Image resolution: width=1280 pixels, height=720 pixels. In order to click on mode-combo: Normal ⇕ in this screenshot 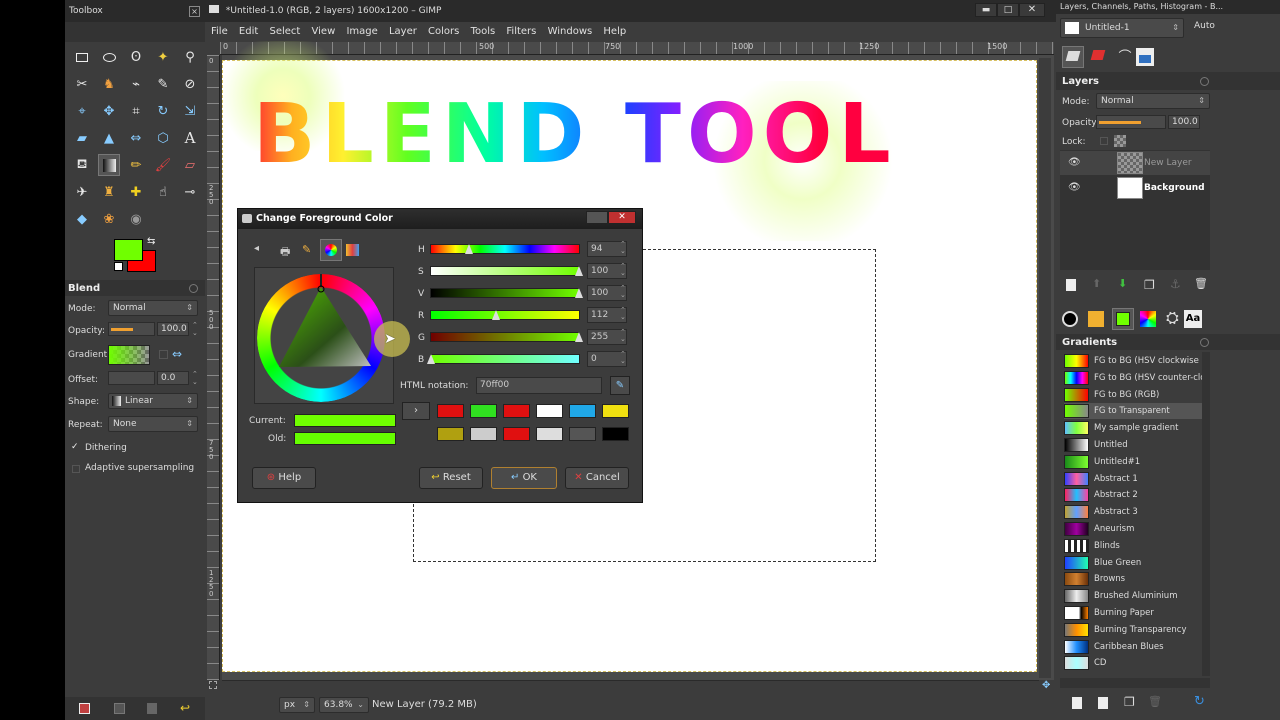, I will do `click(153, 308)`.